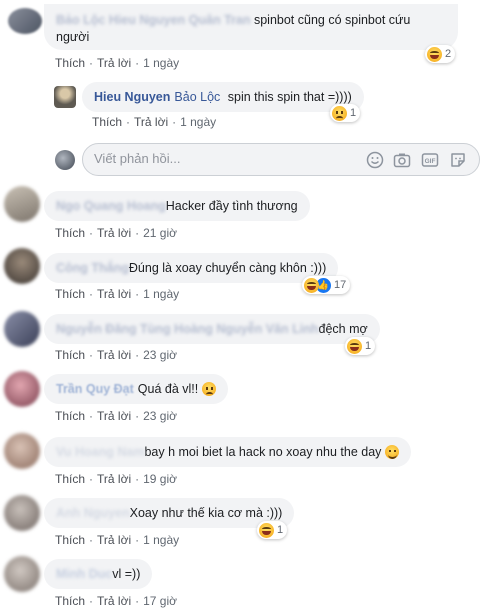  Describe the element at coordinates (93, 513) in the screenshot. I see `comment-author: Anh Nguyen` at that location.